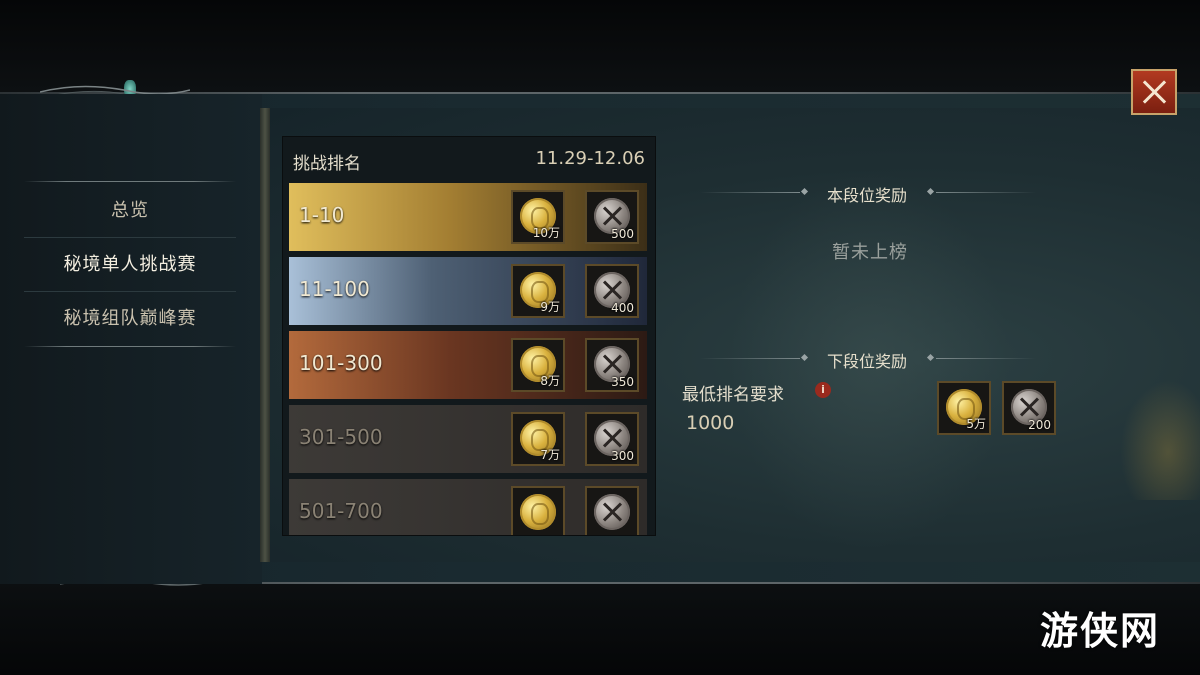  I want to click on medal-reward: 350, so click(612, 365).